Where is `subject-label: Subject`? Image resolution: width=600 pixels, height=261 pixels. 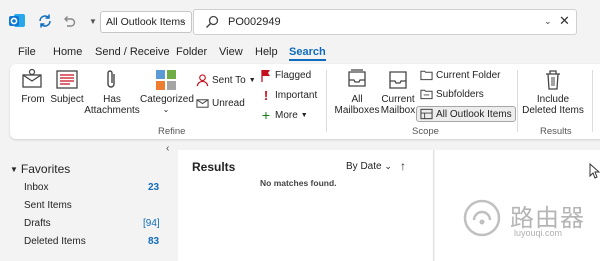
subject-label: Subject is located at coordinates (67, 99).